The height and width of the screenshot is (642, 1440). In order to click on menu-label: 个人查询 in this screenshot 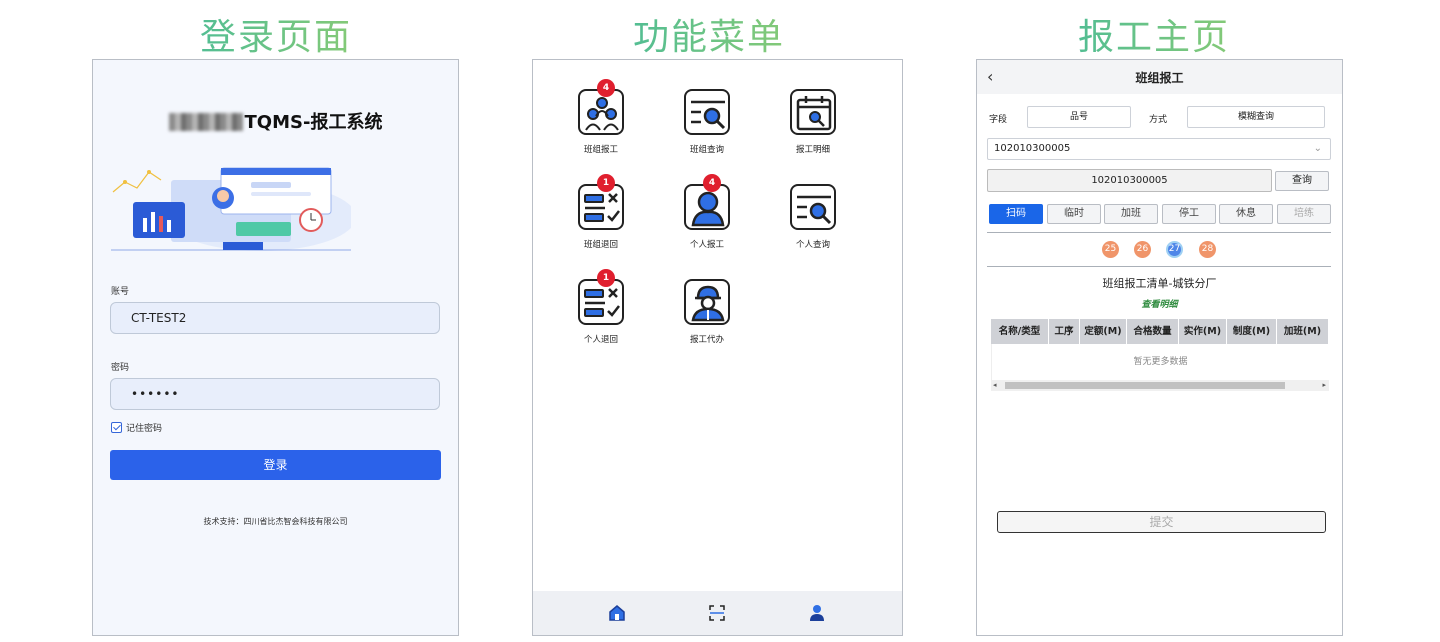, I will do `click(812, 245)`.